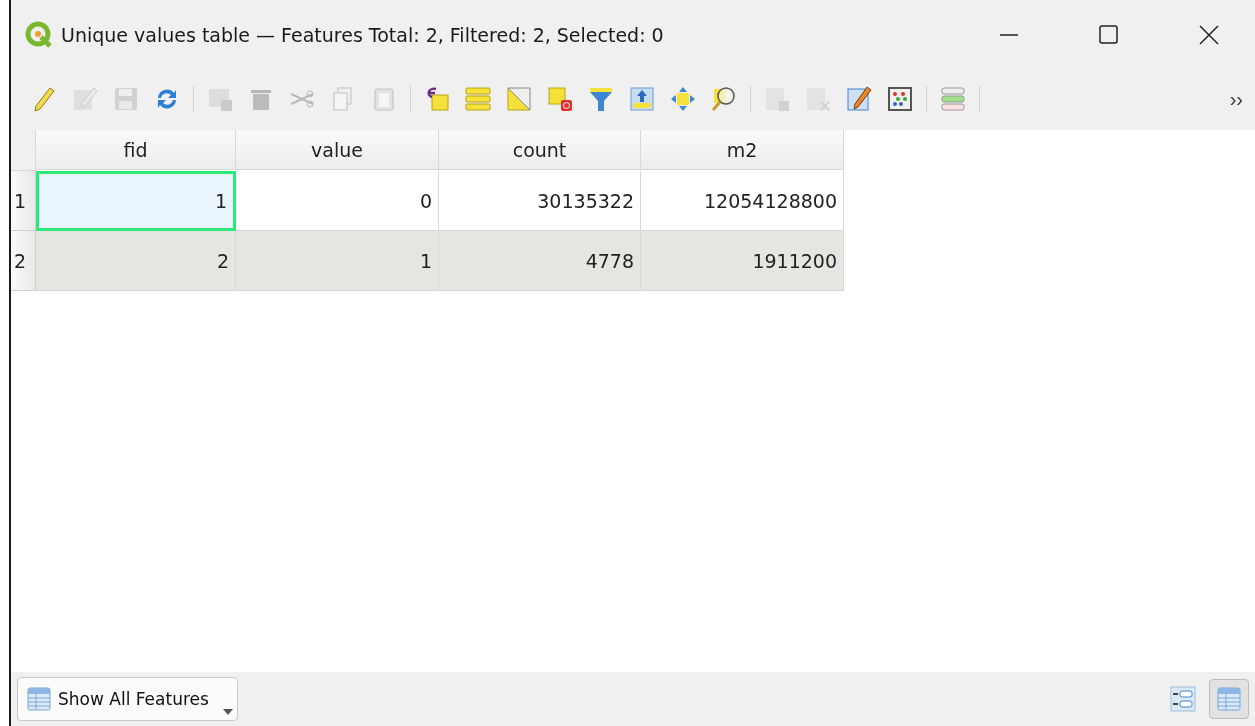 Image resolution: width=1255 pixels, height=726 pixels. I want to click on table-cell: 1911200, so click(742, 261).